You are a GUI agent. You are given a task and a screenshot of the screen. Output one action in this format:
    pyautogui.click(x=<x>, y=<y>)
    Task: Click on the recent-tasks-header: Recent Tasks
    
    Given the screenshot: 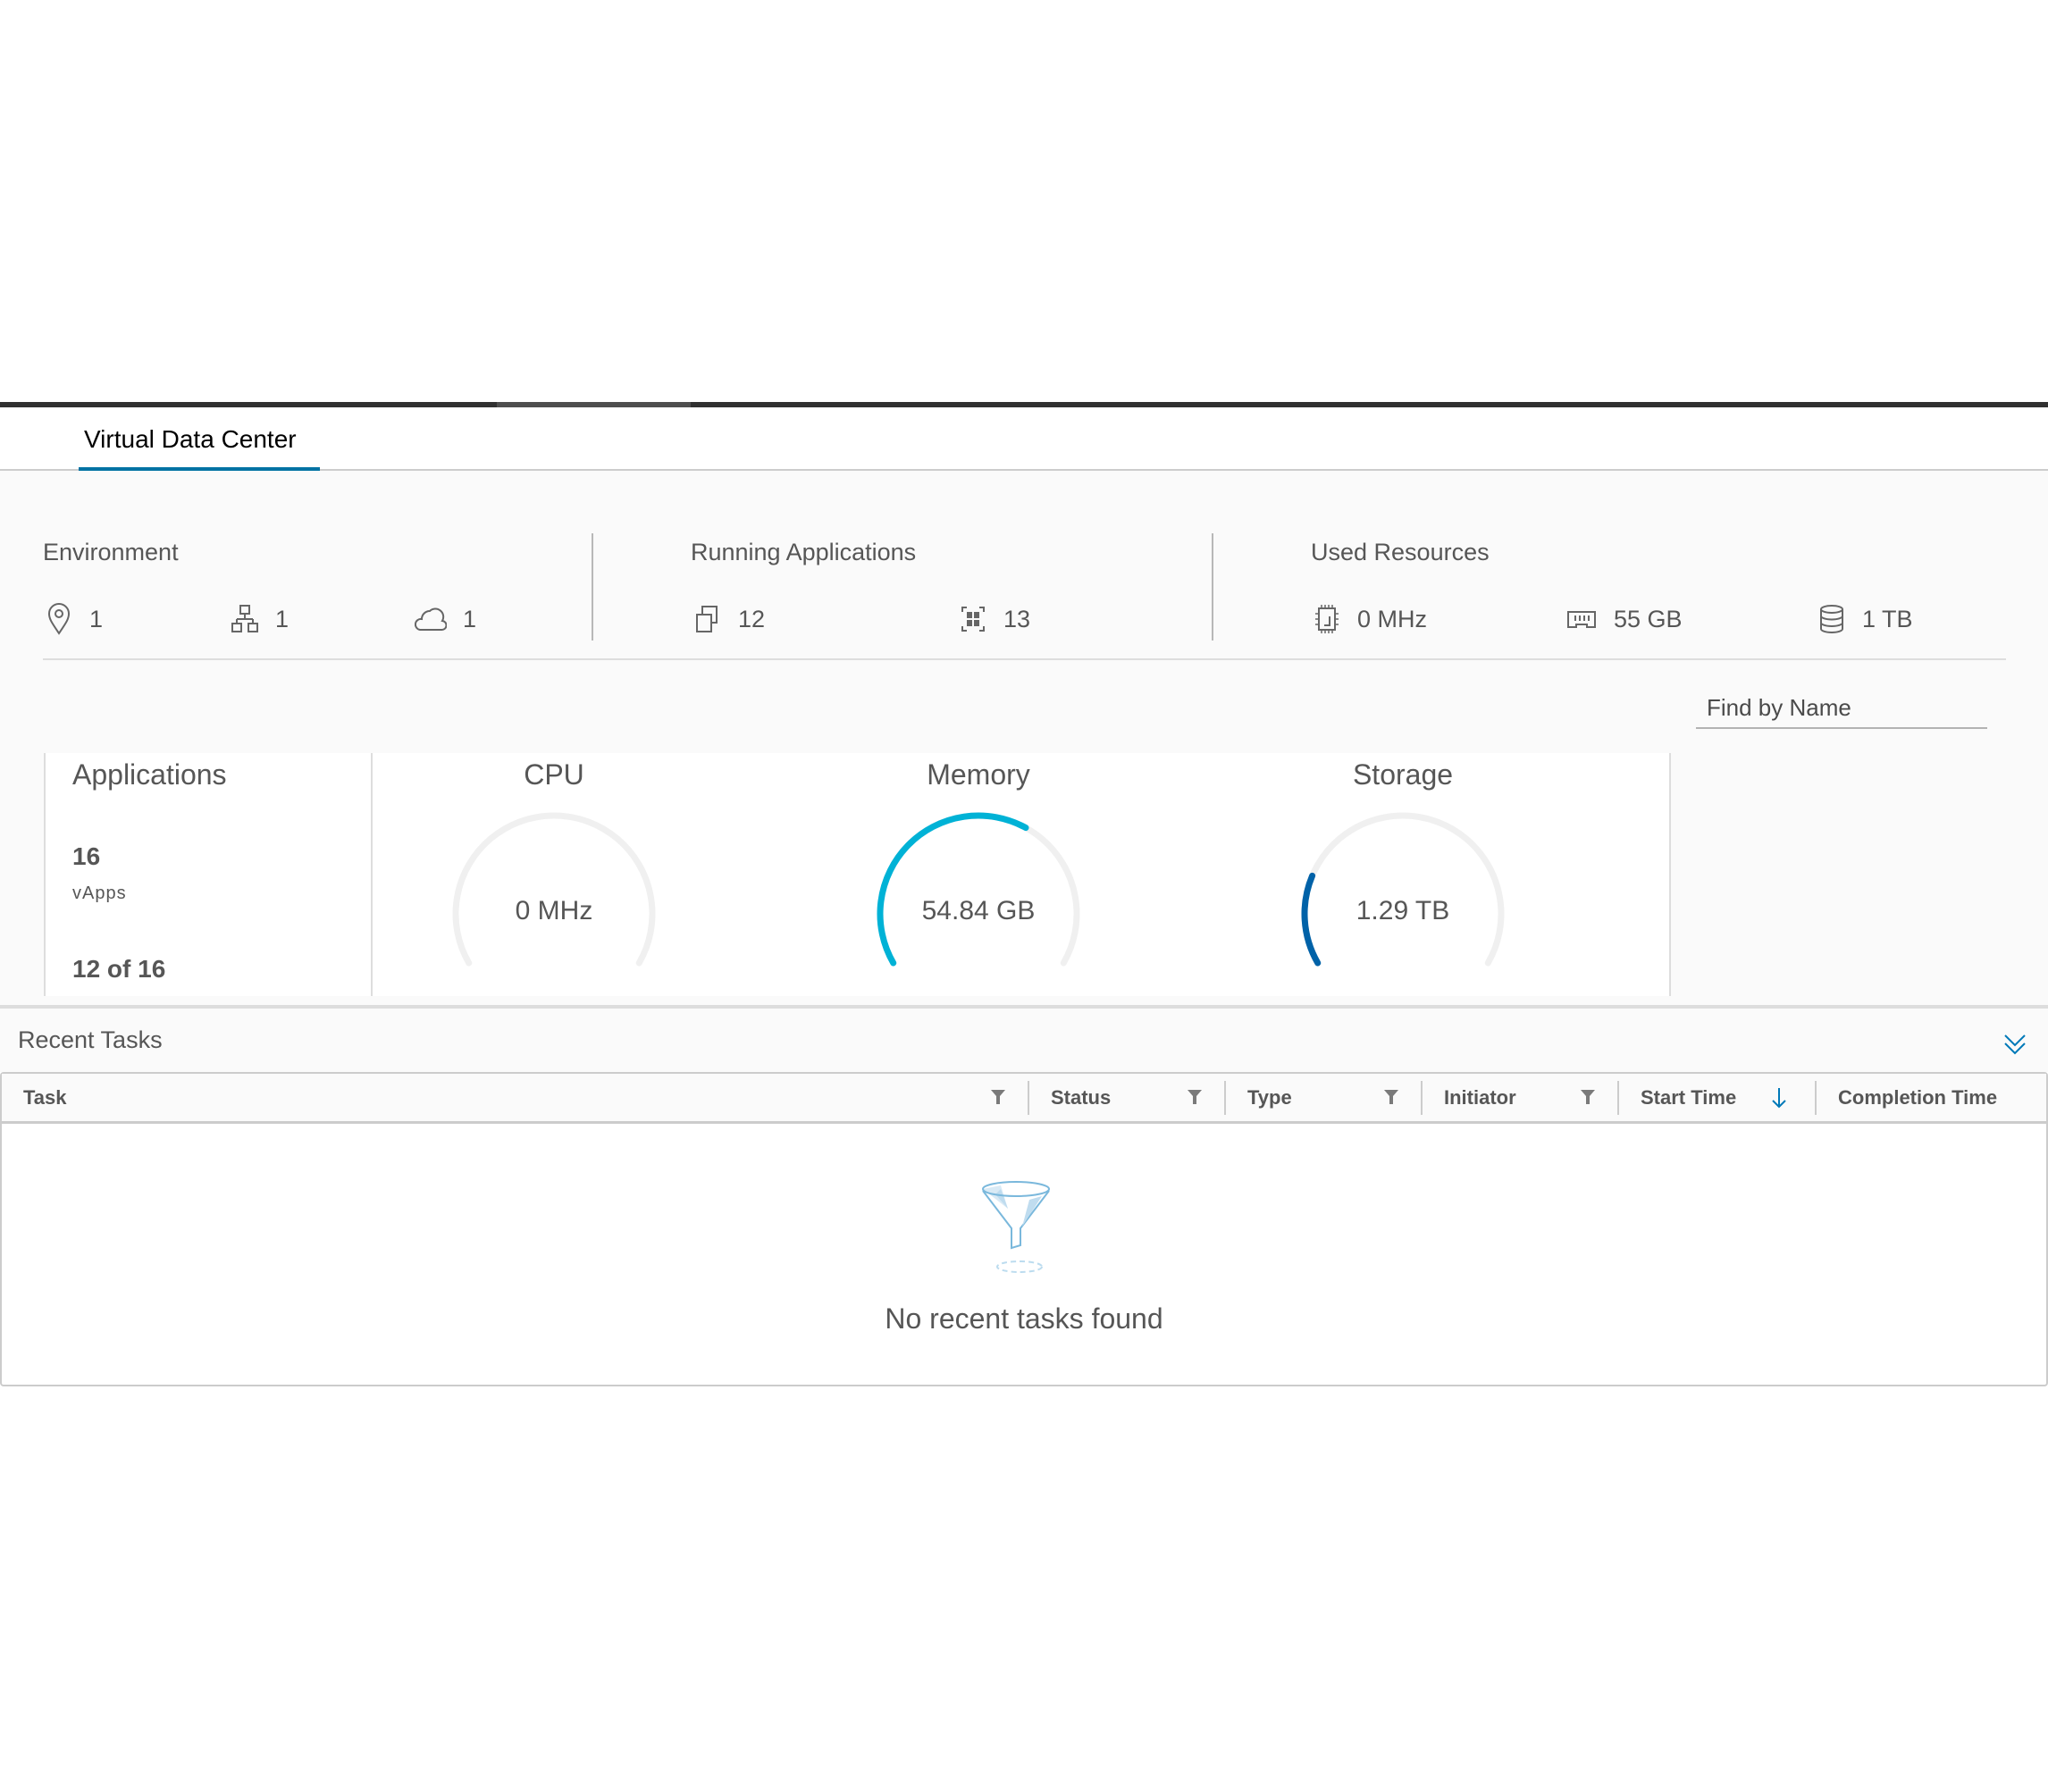 What is the action you would take?
    pyautogui.click(x=1024, y=1038)
    